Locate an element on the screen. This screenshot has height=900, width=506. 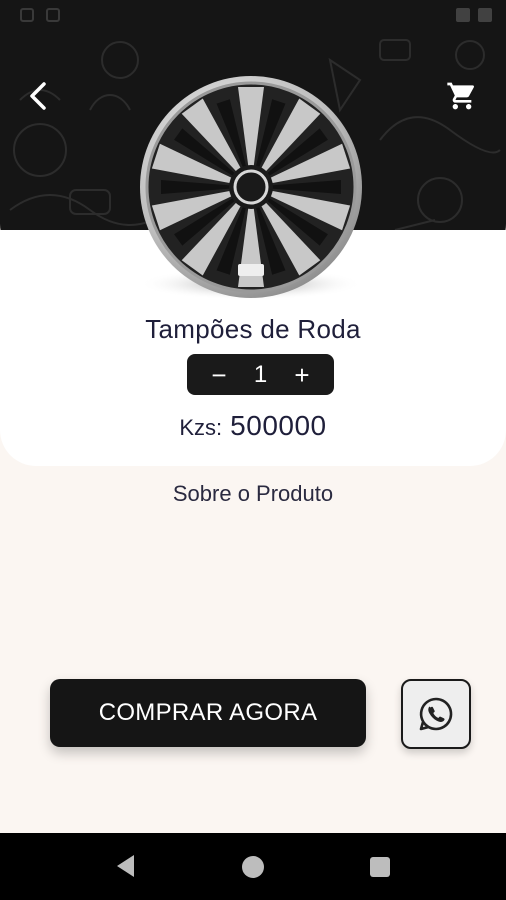
whatsapp-button is located at coordinates (436, 714).